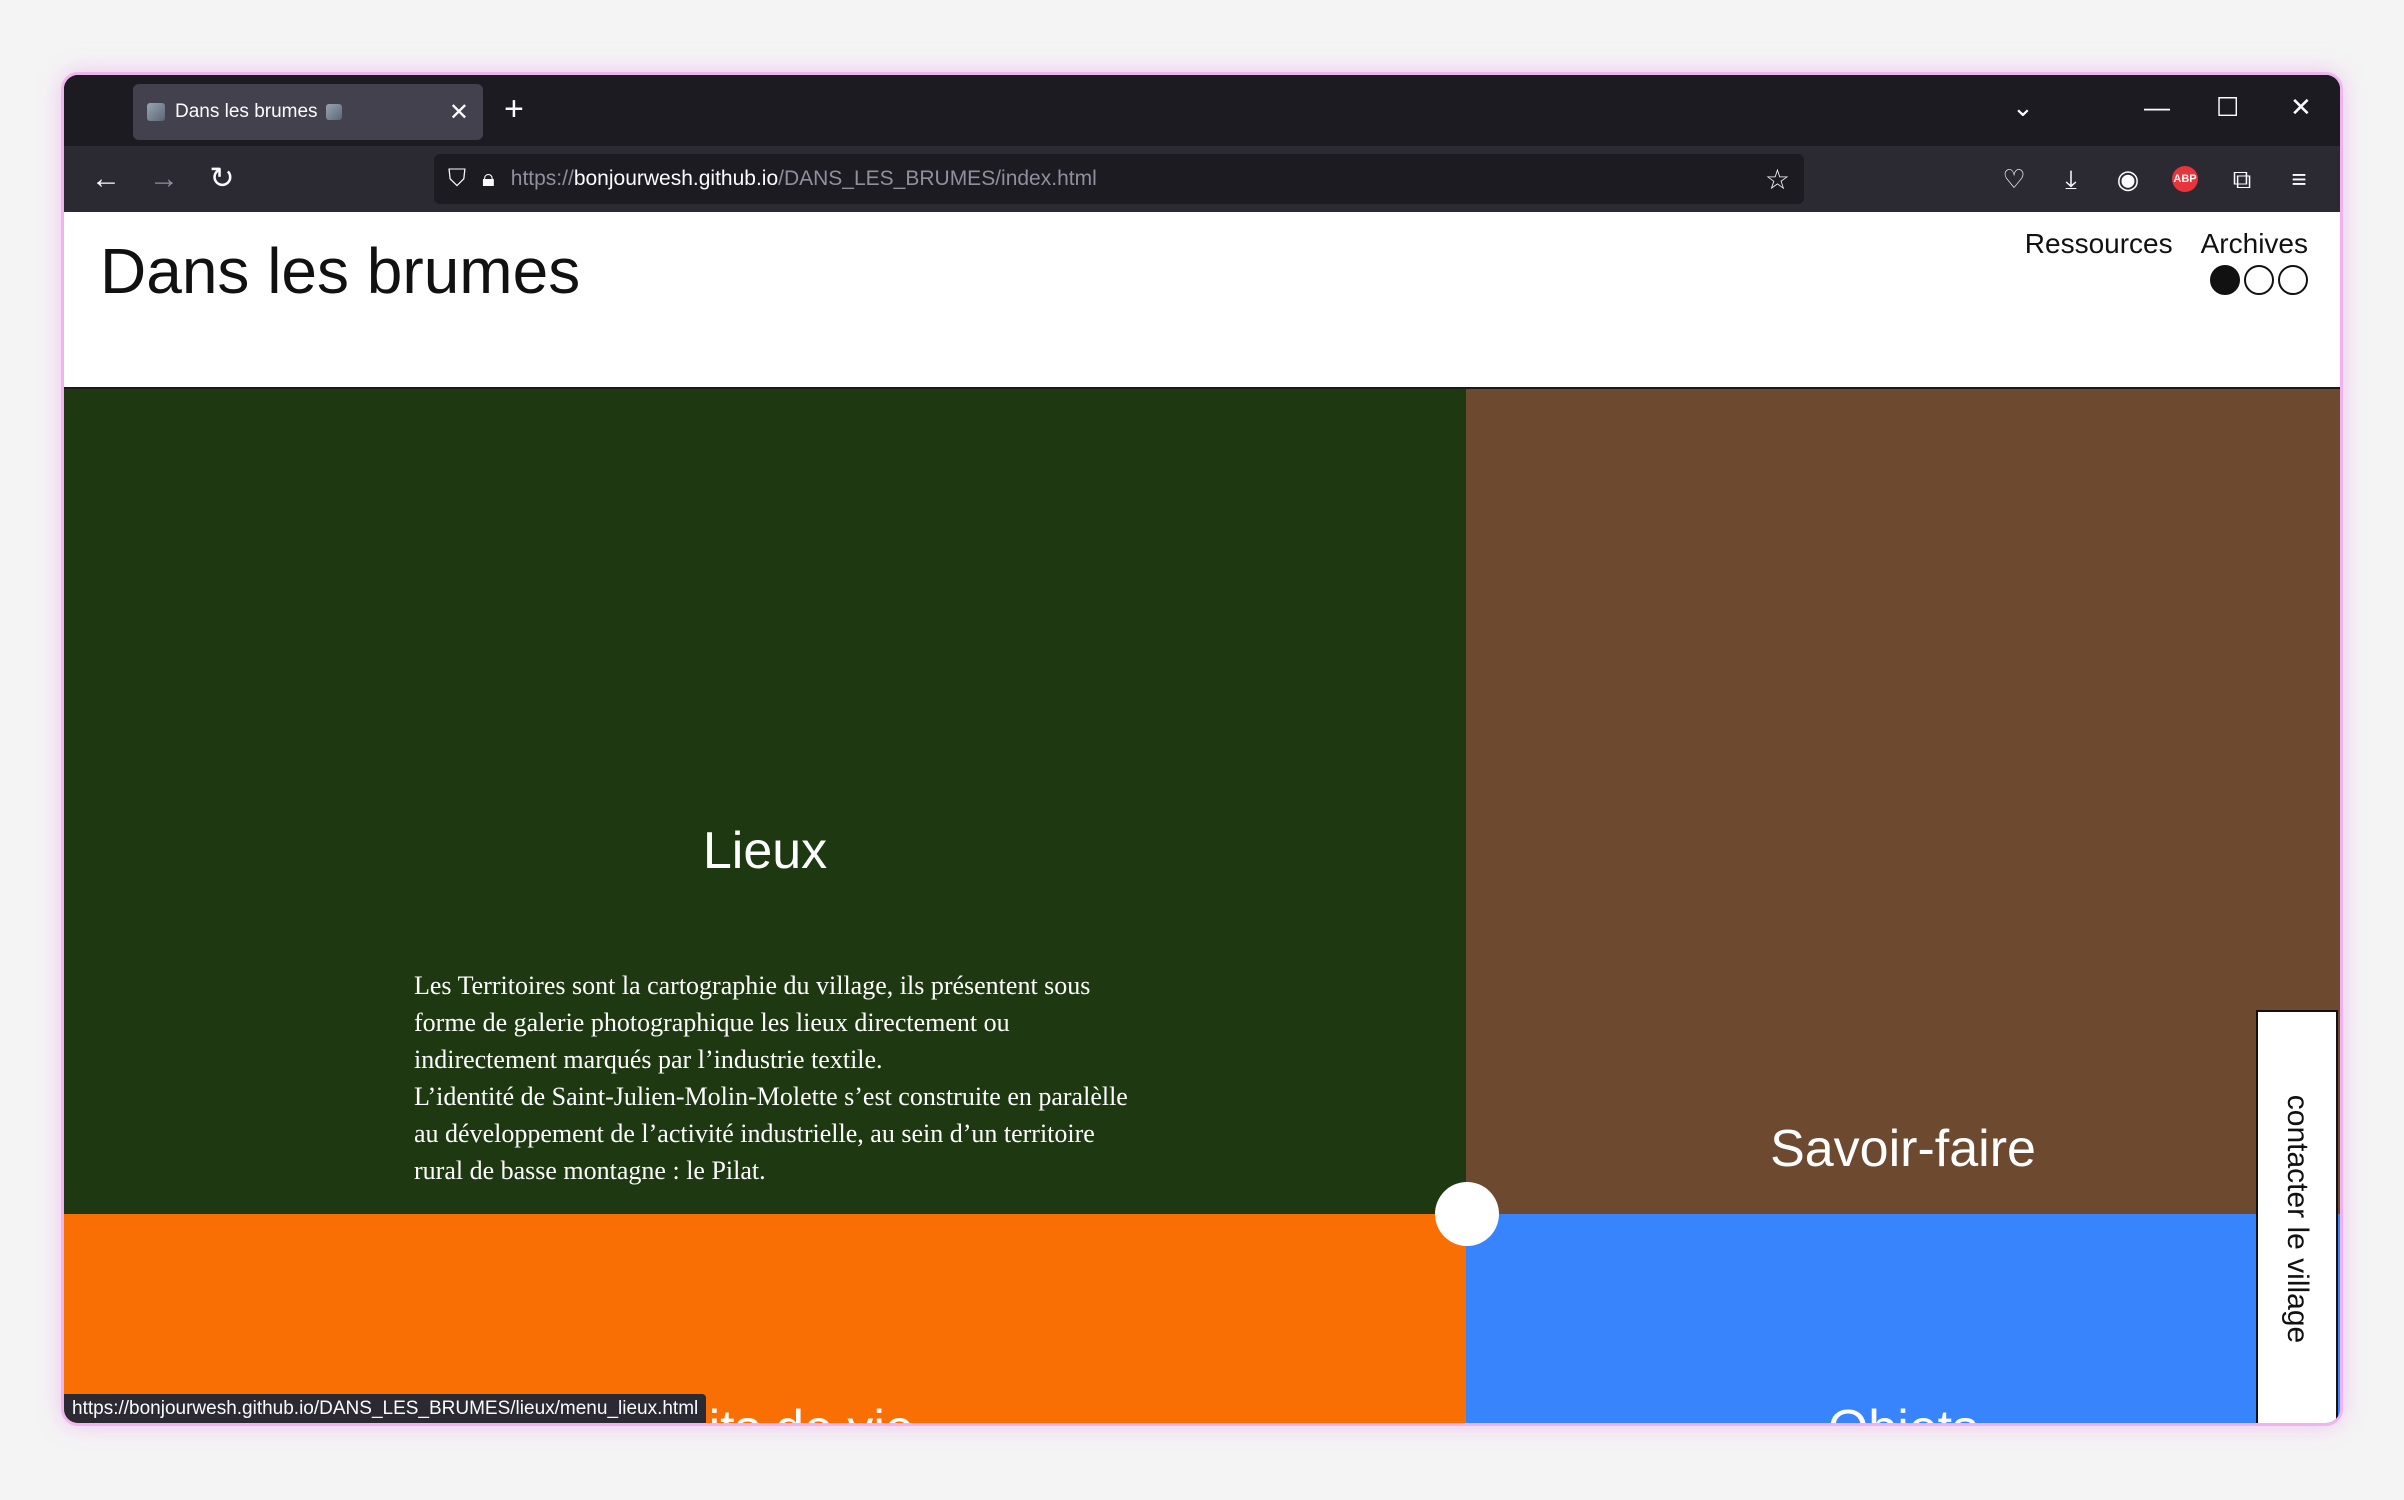  What do you see at coordinates (340, 271) in the screenshot?
I see `site-title: Dans les brumes` at bounding box center [340, 271].